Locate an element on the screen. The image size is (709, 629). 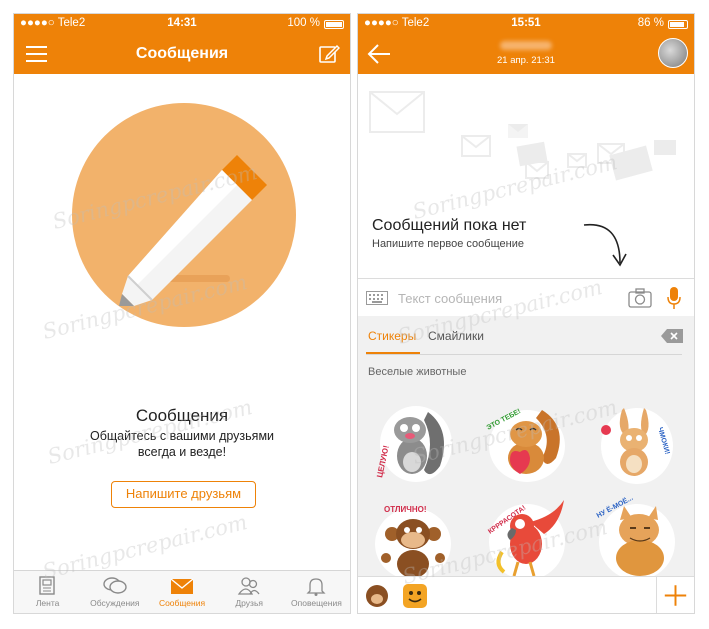
backspace-icon is located at coordinates (672, 336).